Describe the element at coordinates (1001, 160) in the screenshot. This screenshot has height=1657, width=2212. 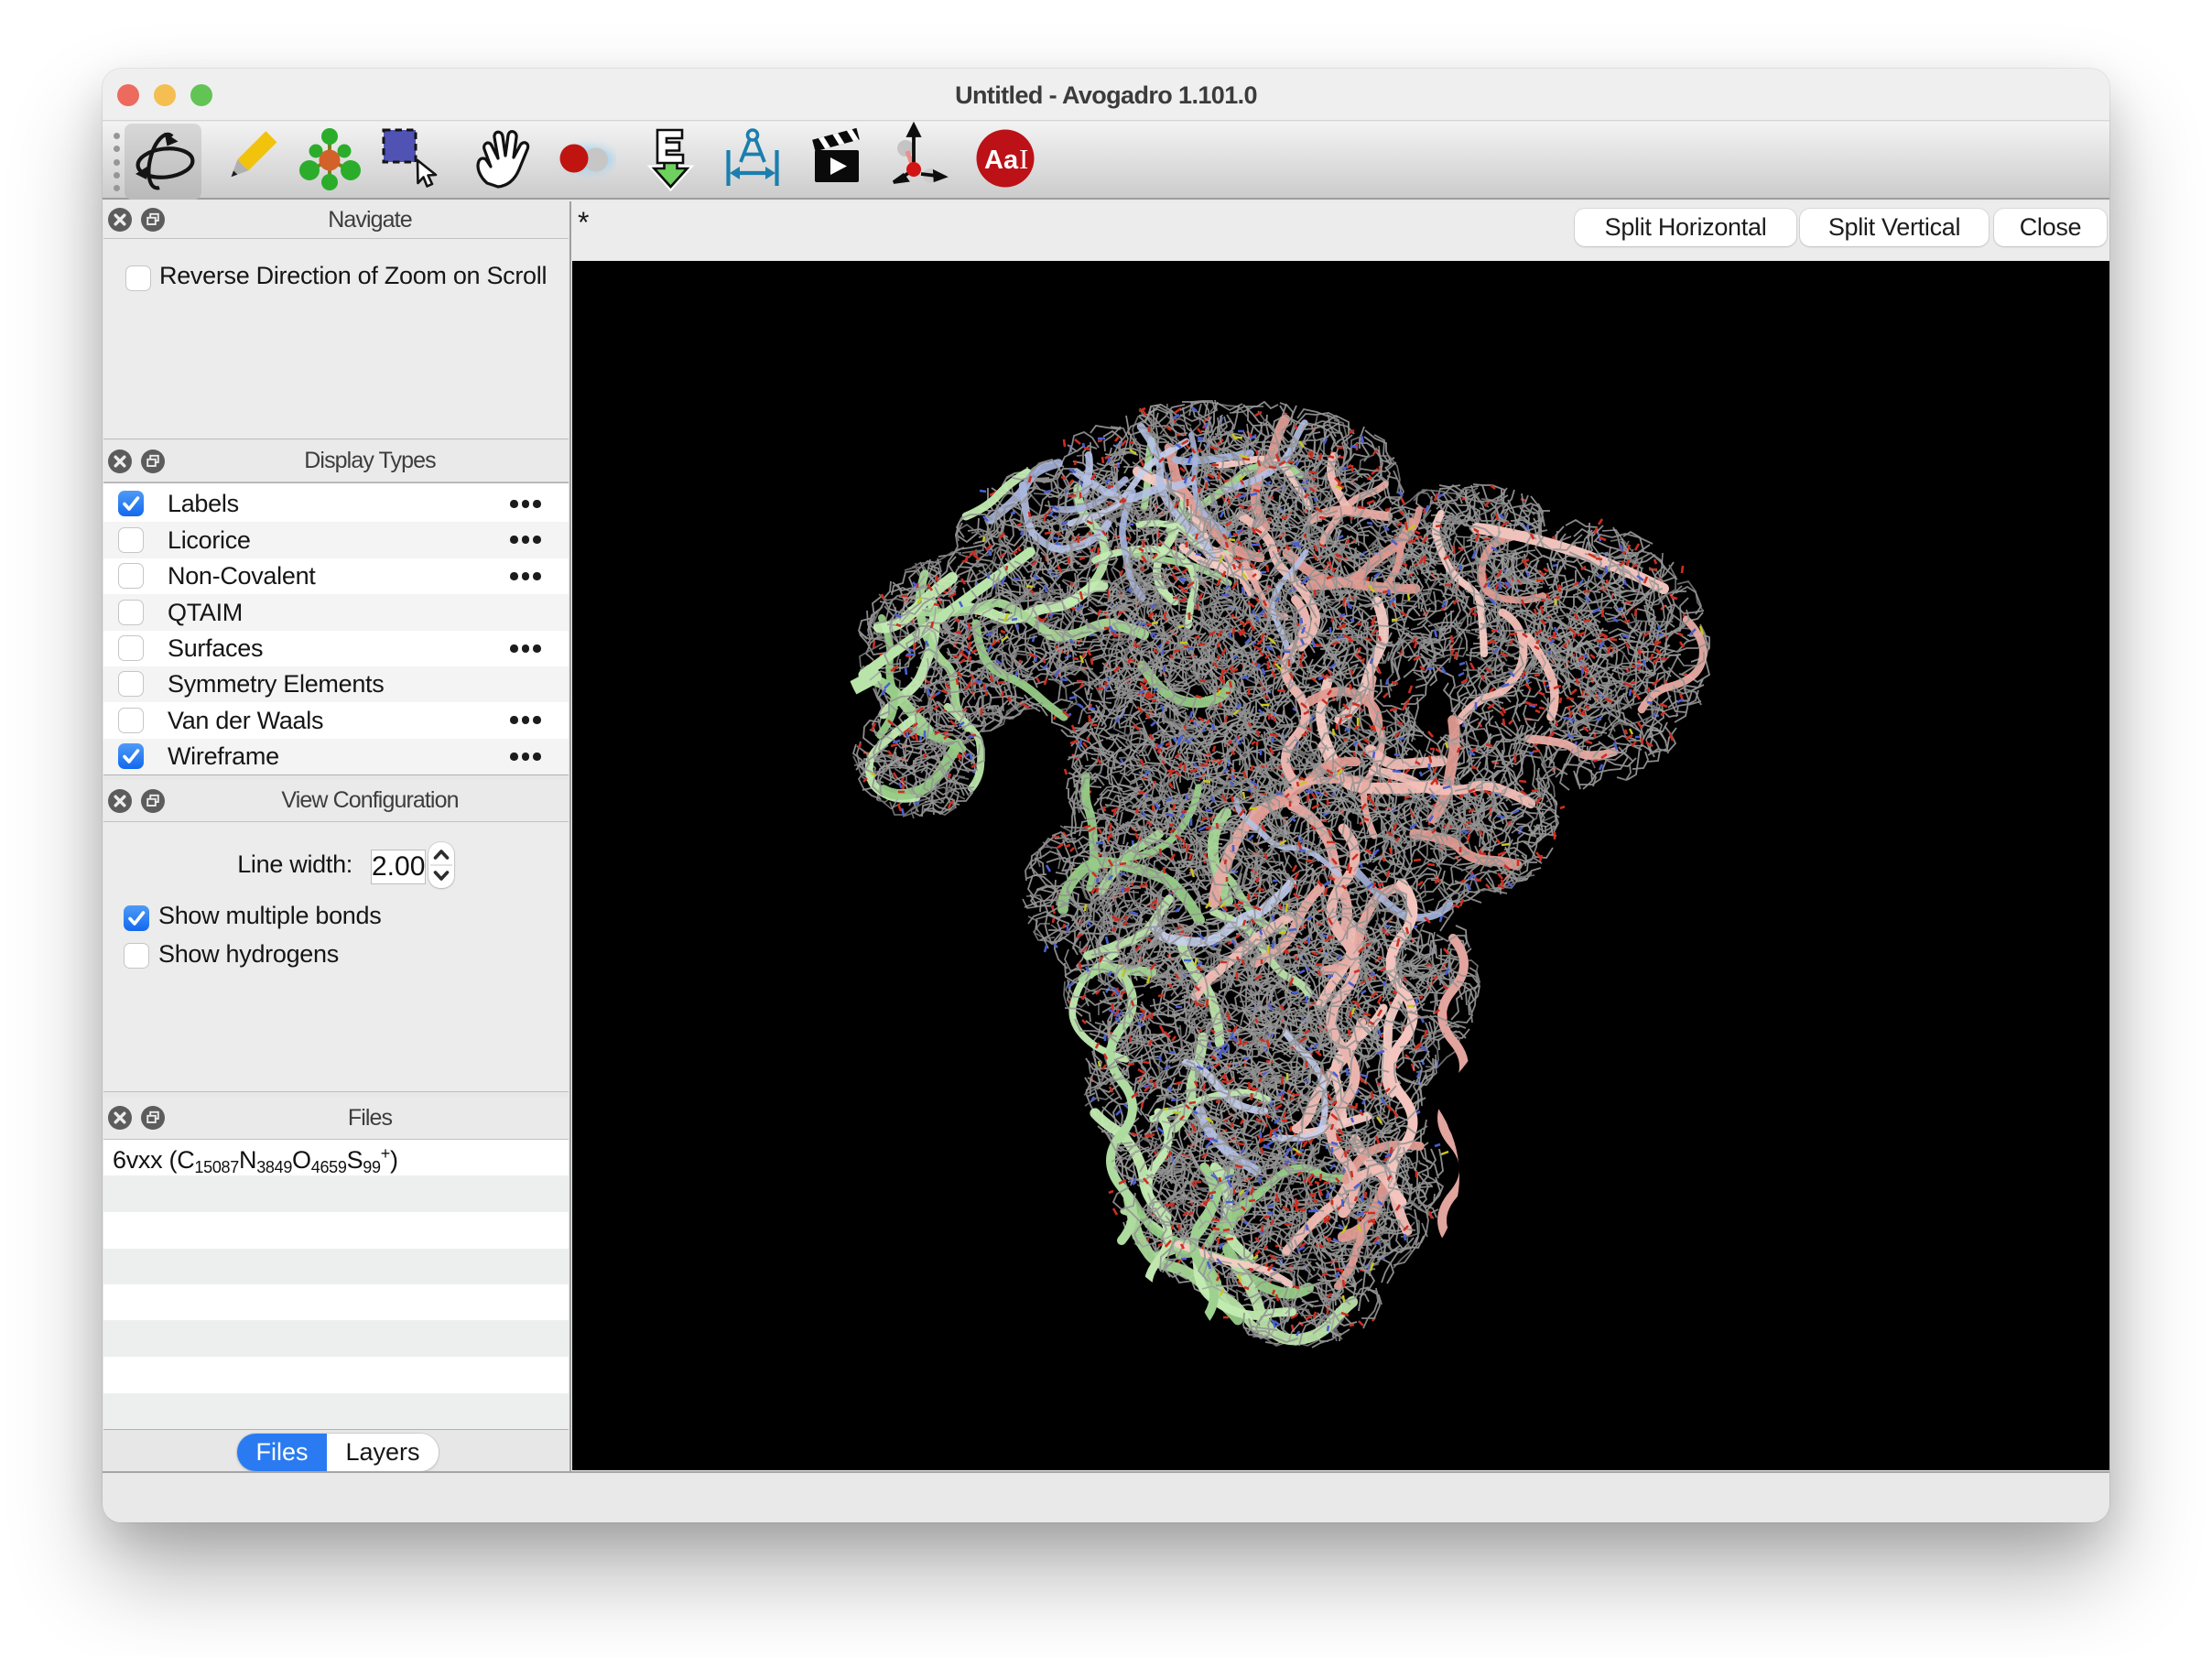
I see `svg-text: Aa` at that location.